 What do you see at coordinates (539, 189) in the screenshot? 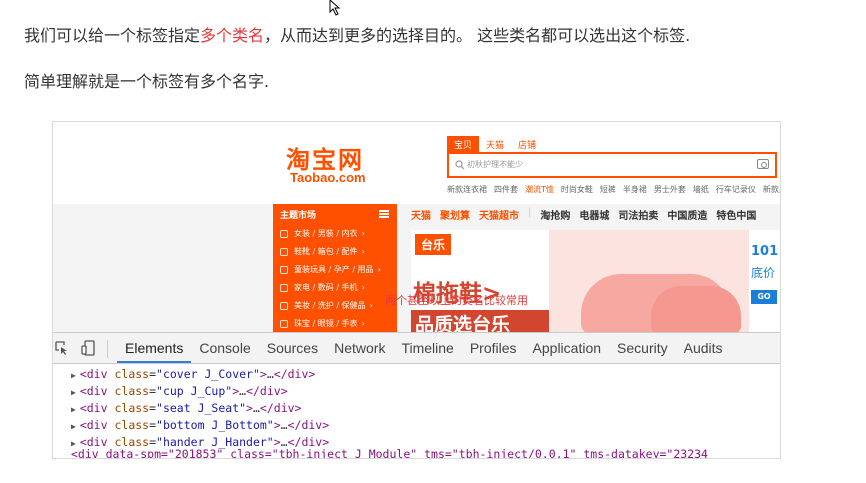
I see `hot-word-link: 潮流T恤` at bounding box center [539, 189].